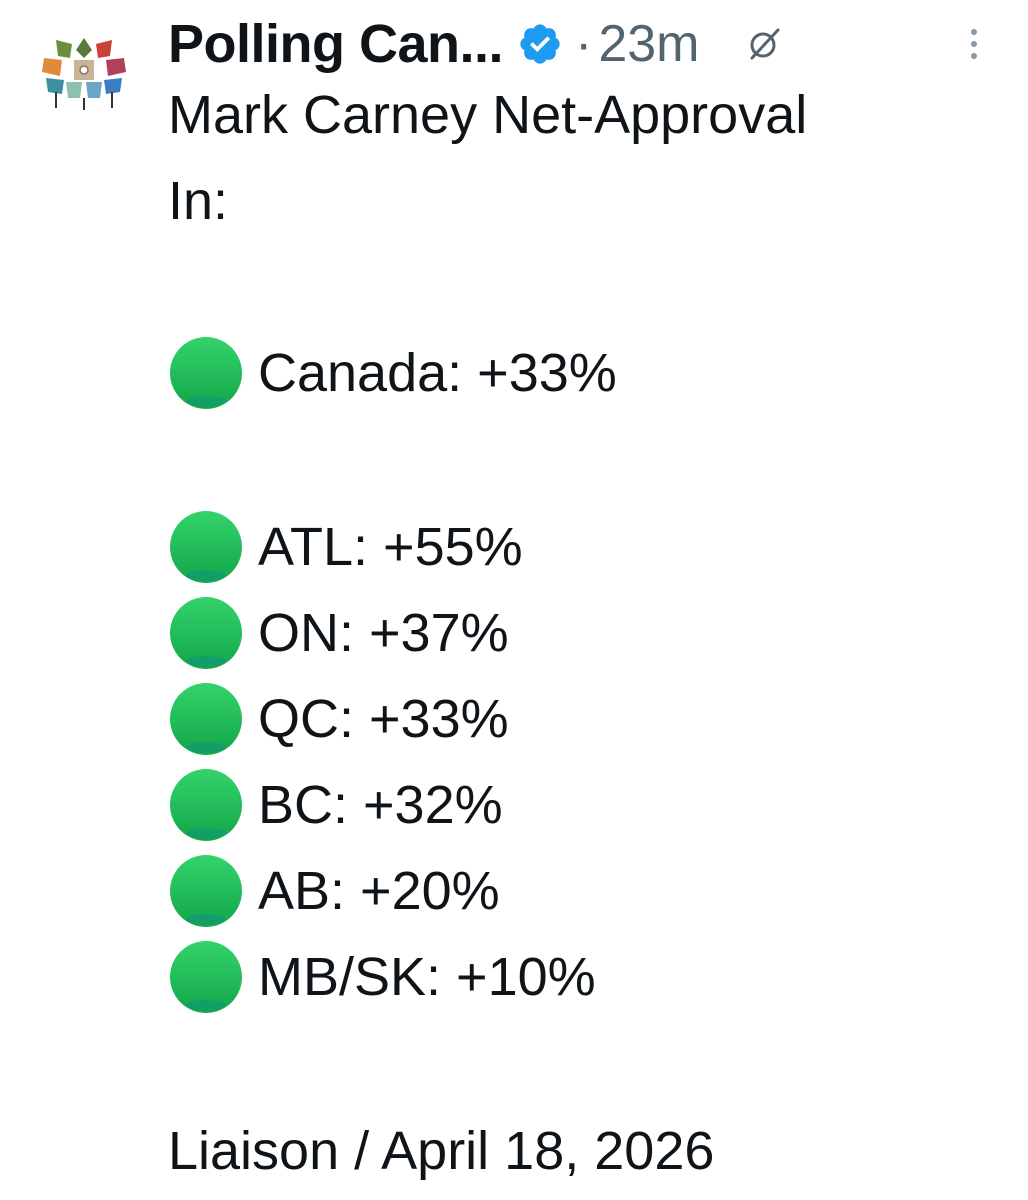 This screenshot has height=1200, width=1028. I want to click on verified-badge-icon, so click(540, 44).